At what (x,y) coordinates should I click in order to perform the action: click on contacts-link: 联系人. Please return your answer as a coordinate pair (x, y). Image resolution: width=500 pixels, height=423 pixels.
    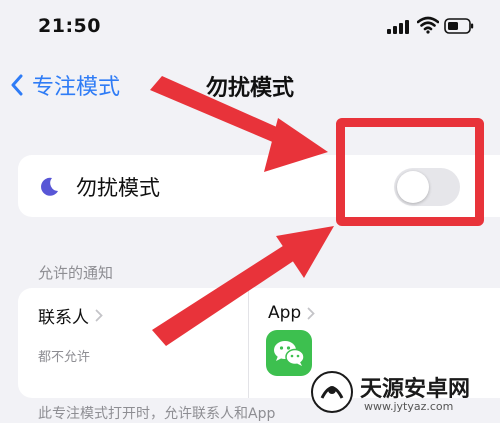
    Looking at the image, I should click on (70, 315).